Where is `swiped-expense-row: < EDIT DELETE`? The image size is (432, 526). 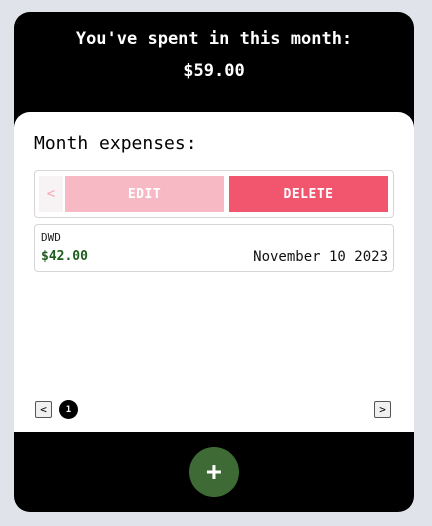 swiped-expense-row: < EDIT DELETE is located at coordinates (214, 194).